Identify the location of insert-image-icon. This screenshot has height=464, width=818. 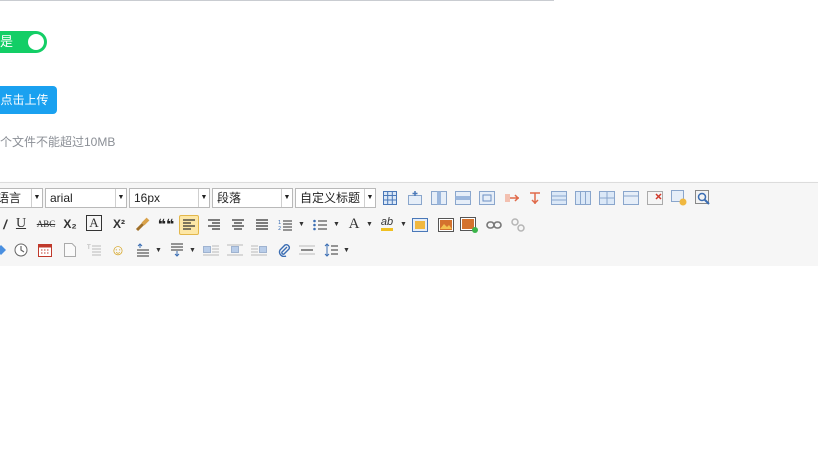
(446, 225).